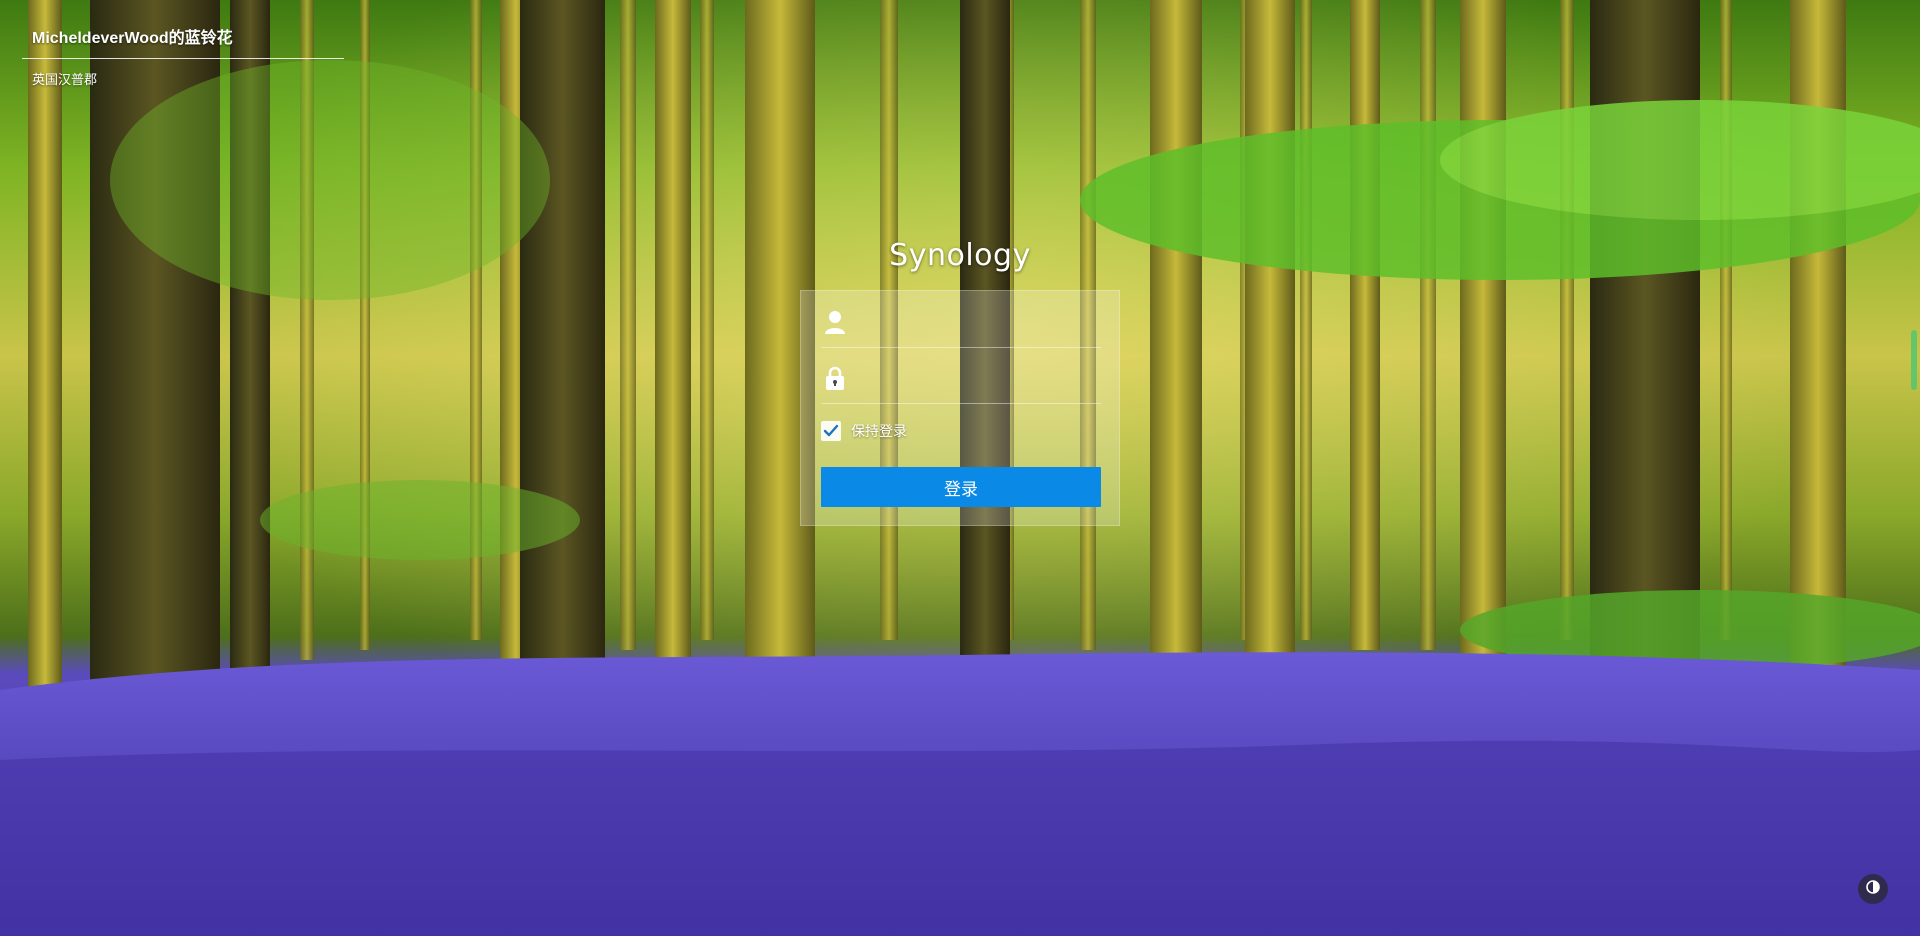 This screenshot has height=936, width=1920. What do you see at coordinates (835, 322) in the screenshot?
I see `user-icon` at bounding box center [835, 322].